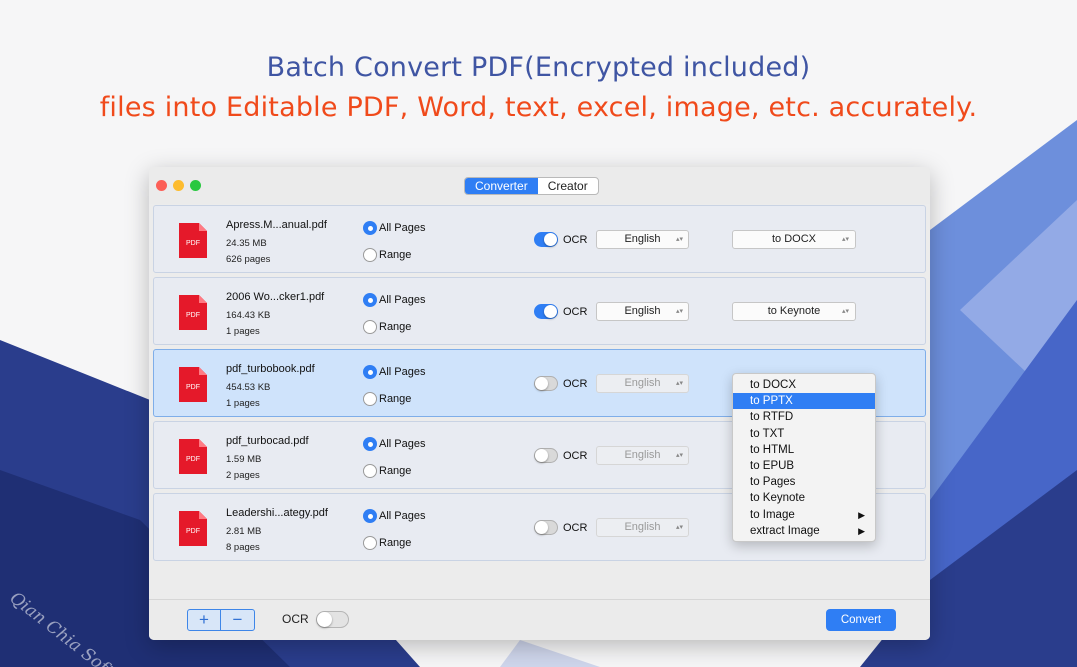 Image resolution: width=1077 pixels, height=667 pixels. What do you see at coordinates (804, 482) in the screenshot?
I see `menu-item-to-pages: to Pages` at bounding box center [804, 482].